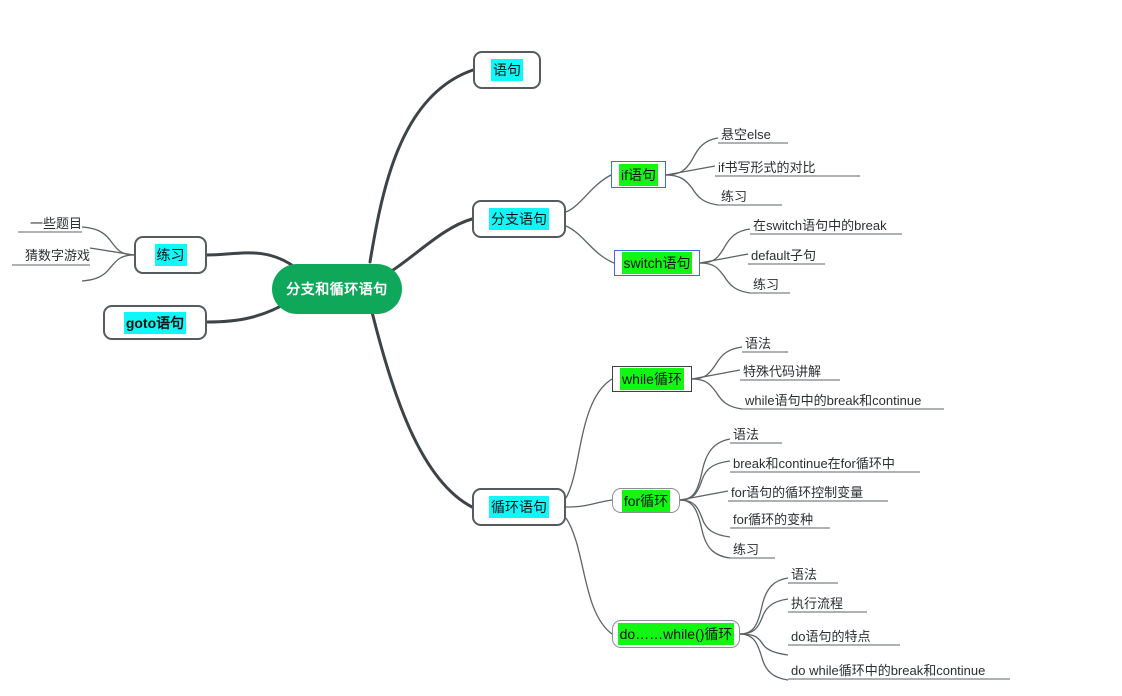 The height and width of the screenshot is (696, 1122). I want to click on link-for-c1, so click(705, 469).